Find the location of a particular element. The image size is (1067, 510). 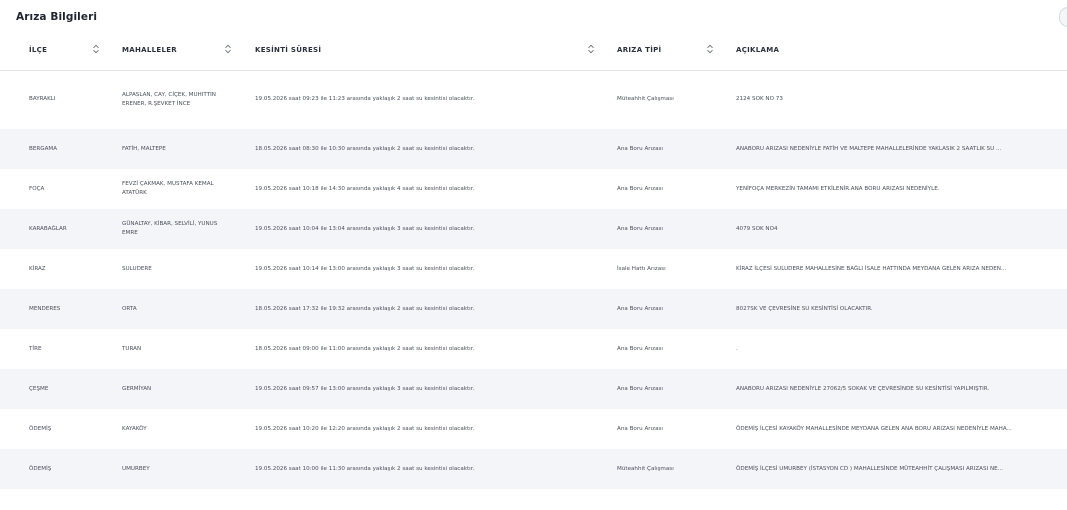

header-mahalleler: MAHALLELER is located at coordinates (188, 50).